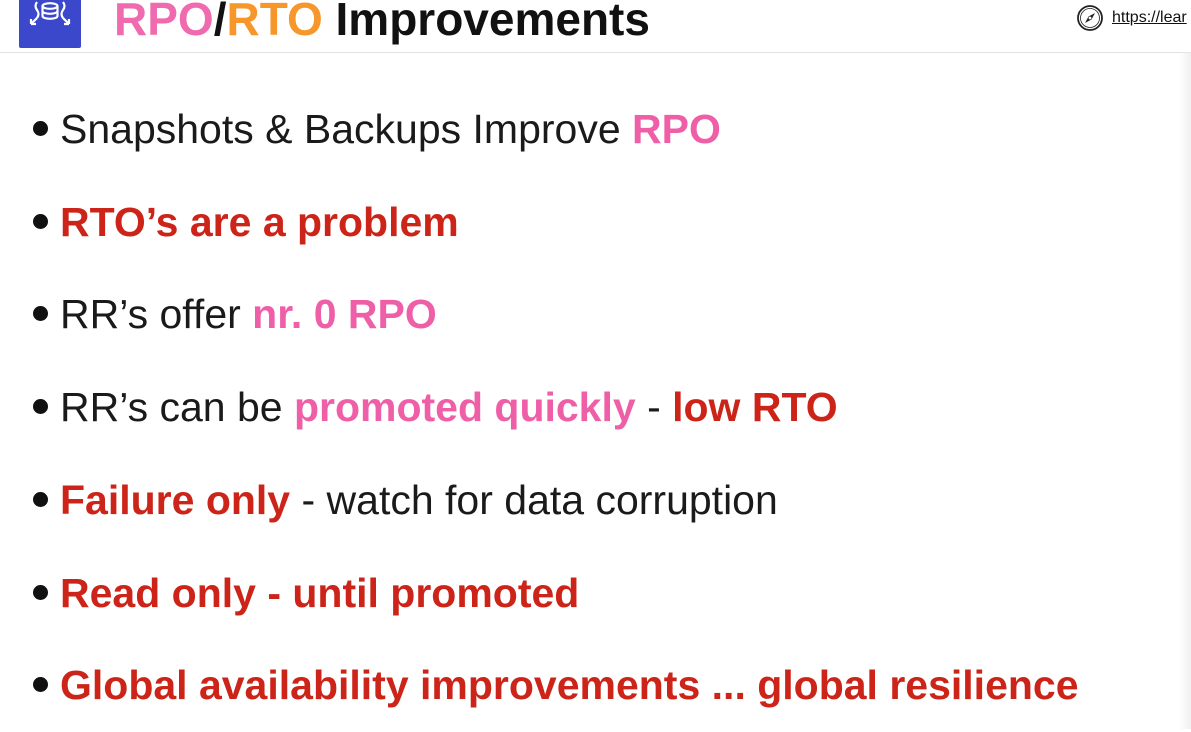 The width and height of the screenshot is (1191, 732). I want to click on bullet-text: Read only - until promoted, so click(319, 593).